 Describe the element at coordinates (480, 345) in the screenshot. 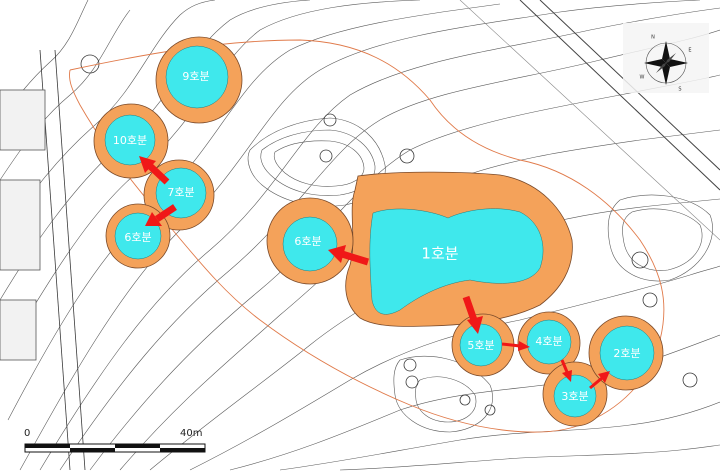

I see `mound-5-label: 5호분` at that location.